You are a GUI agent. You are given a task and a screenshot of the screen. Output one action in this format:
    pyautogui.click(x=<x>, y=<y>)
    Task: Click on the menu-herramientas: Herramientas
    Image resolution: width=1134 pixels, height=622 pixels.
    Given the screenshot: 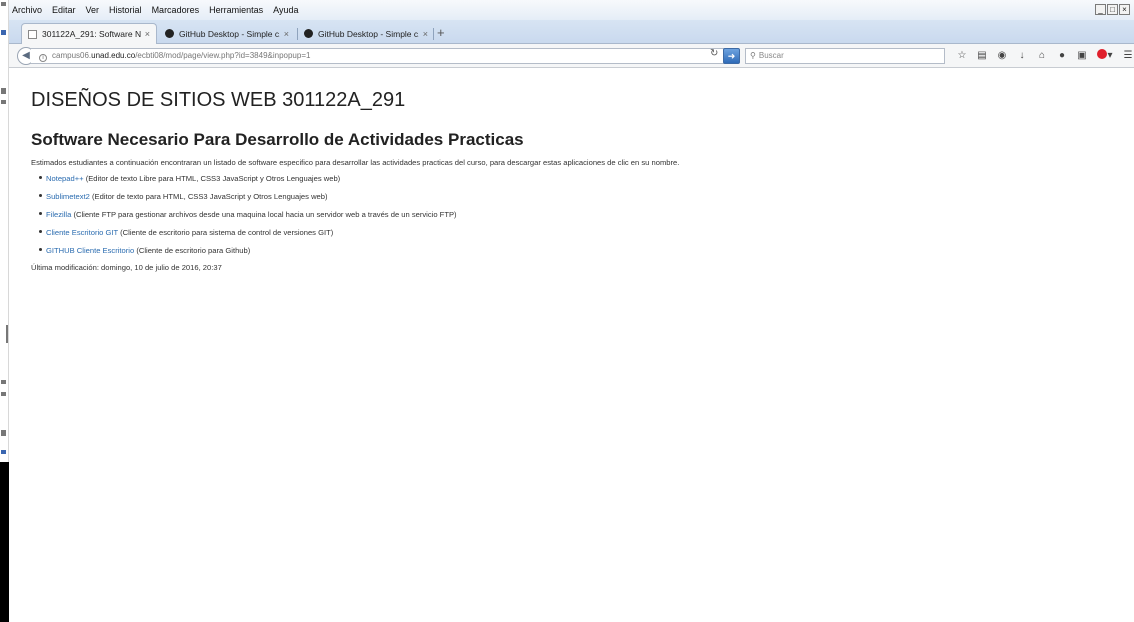 What is the action you would take?
    pyautogui.click(x=236, y=10)
    